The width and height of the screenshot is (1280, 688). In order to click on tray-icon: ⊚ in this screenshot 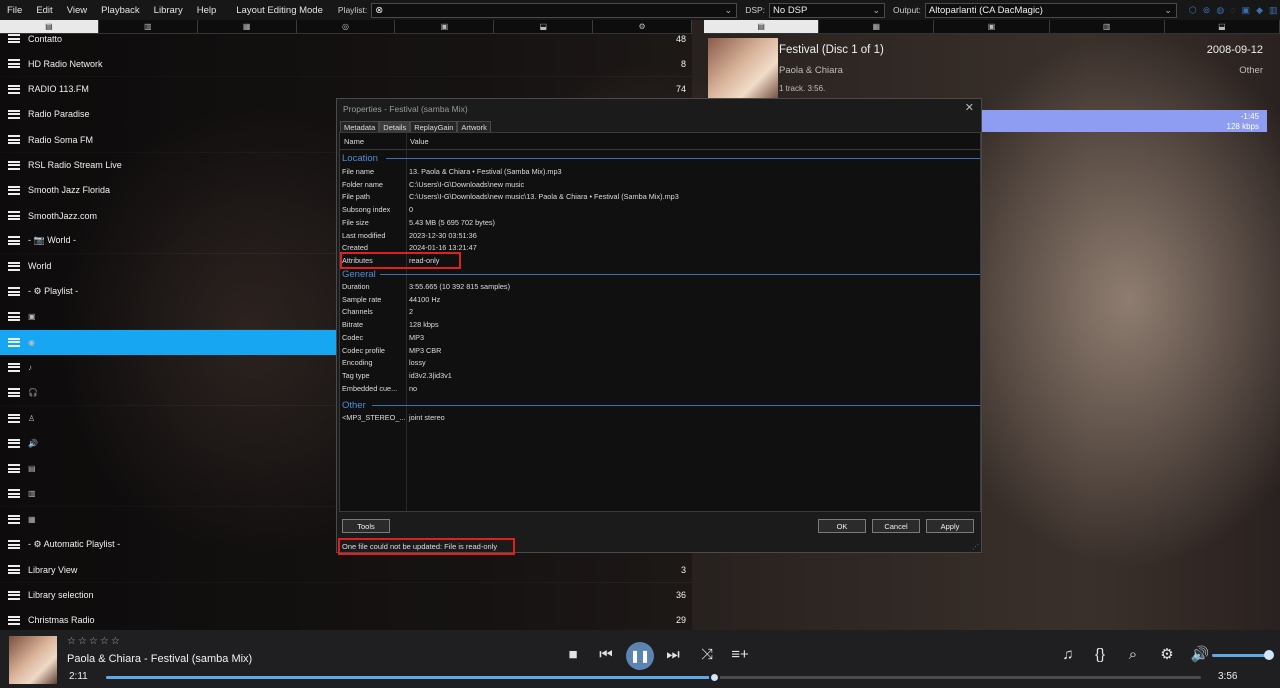, I will do `click(1207, 10)`.